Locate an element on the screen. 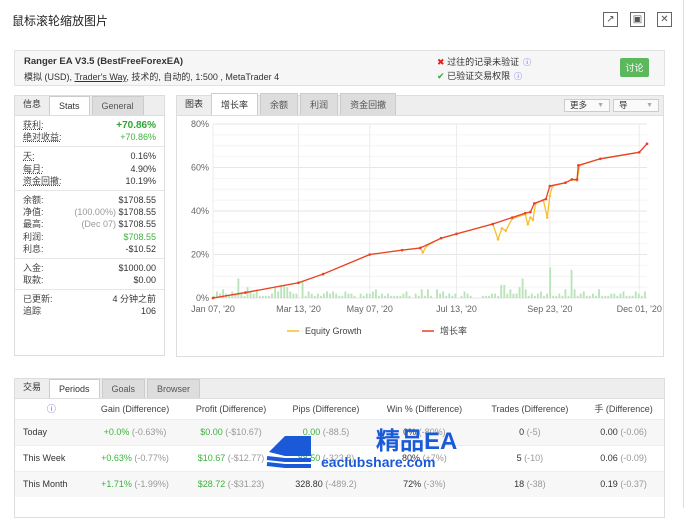 This screenshot has width=688, height=518. tab-growth: 增长率 is located at coordinates (235, 104).